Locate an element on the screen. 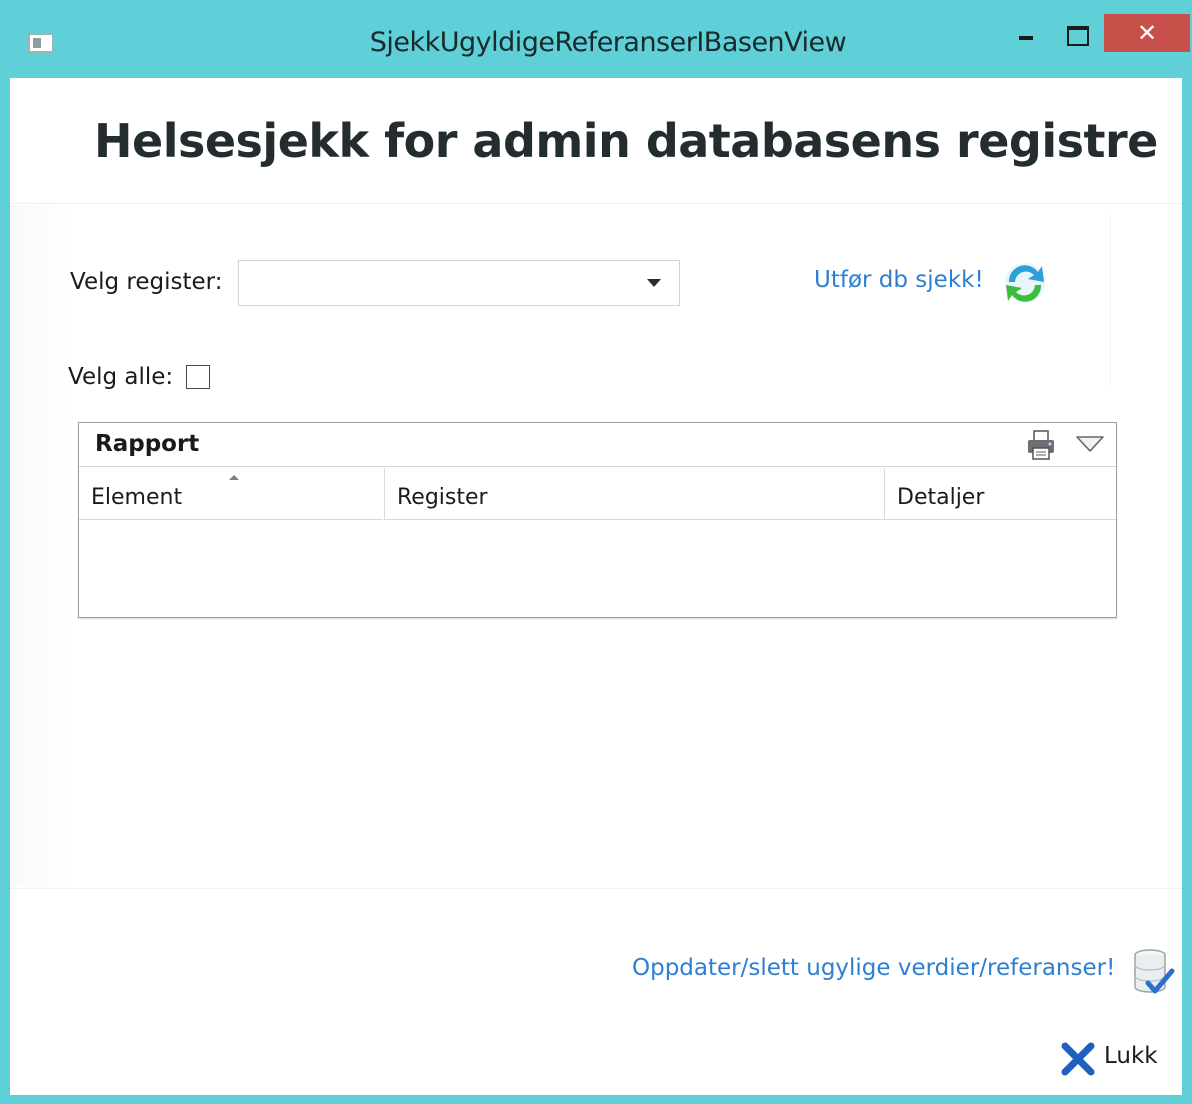  select-all-checkbox is located at coordinates (198, 377).